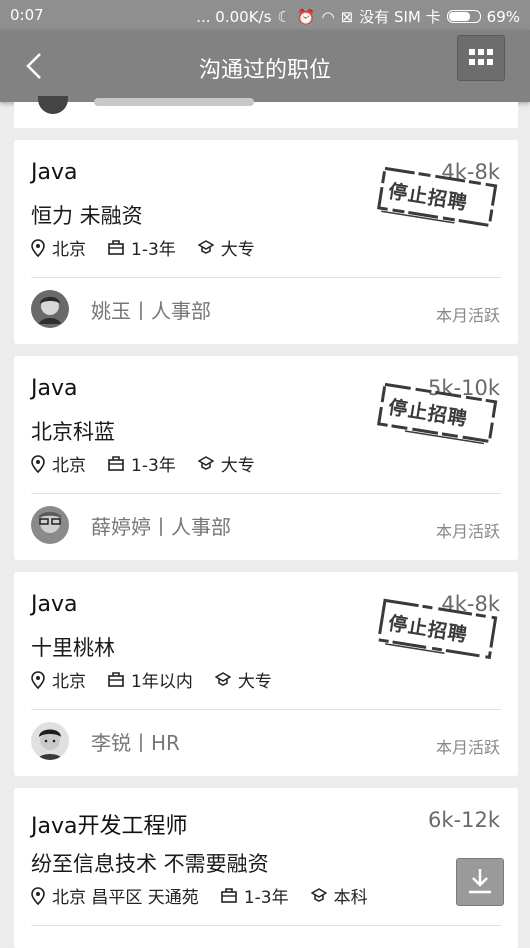 Image resolution: width=530 pixels, height=948 pixels. I want to click on previous-card-sliver, so click(266, 112).